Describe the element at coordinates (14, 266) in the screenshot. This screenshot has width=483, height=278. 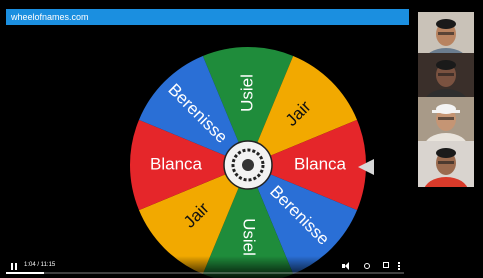
I see `pause-icon` at that location.